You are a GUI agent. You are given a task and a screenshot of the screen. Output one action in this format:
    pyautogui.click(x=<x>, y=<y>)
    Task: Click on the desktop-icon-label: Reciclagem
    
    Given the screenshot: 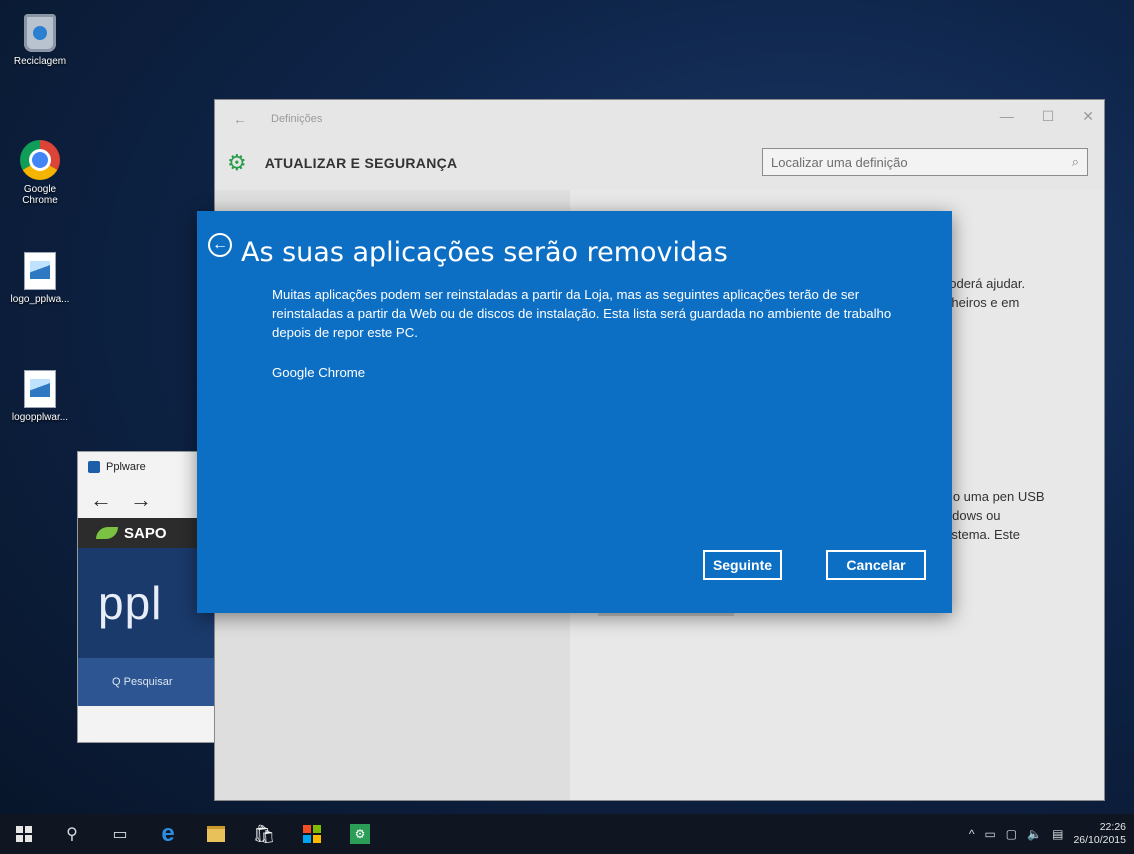 What is the action you would take?
    pyautogui.click(x=40, y=61)
    